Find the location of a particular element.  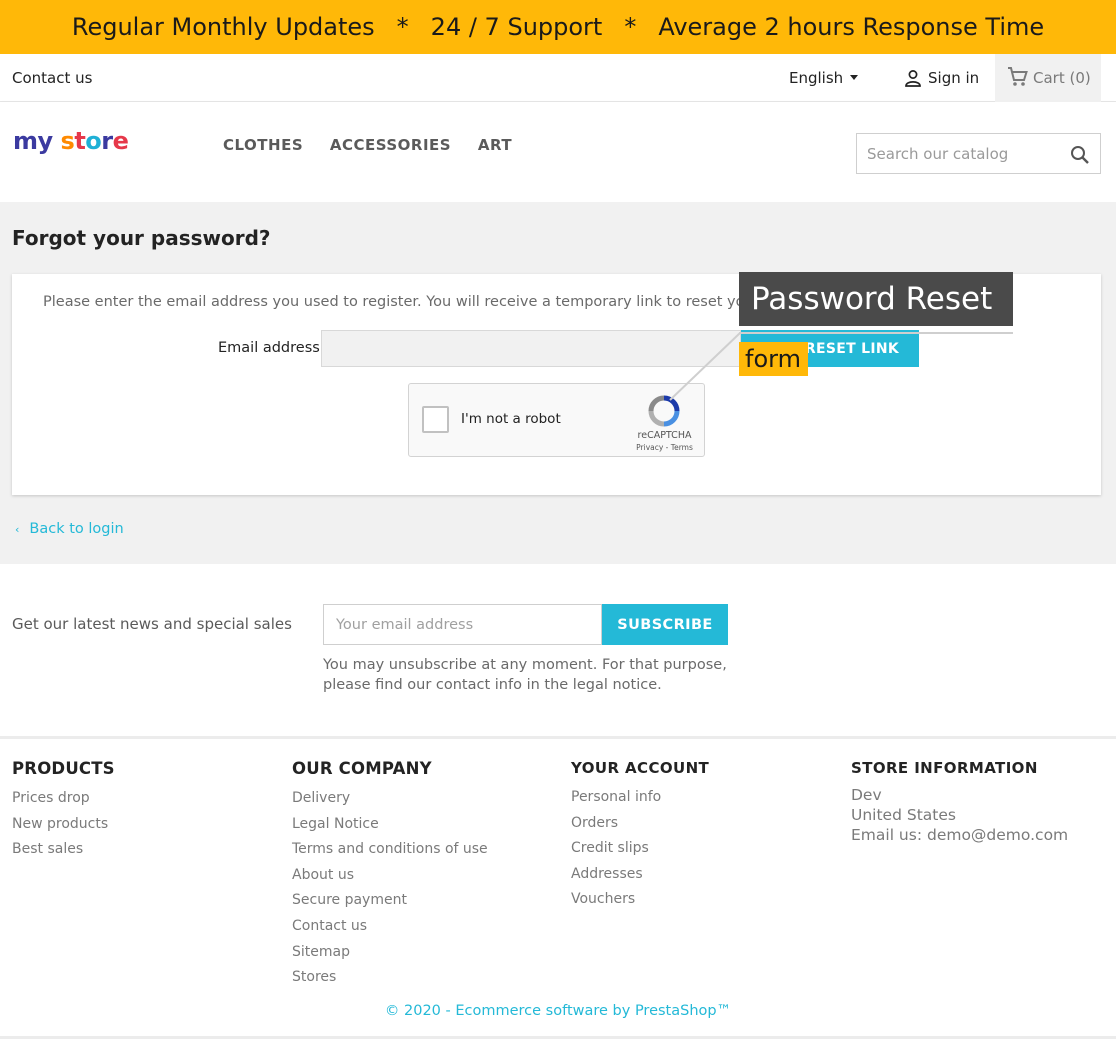

cart-button: Cart (0) is located at coordinates (1048, 78).